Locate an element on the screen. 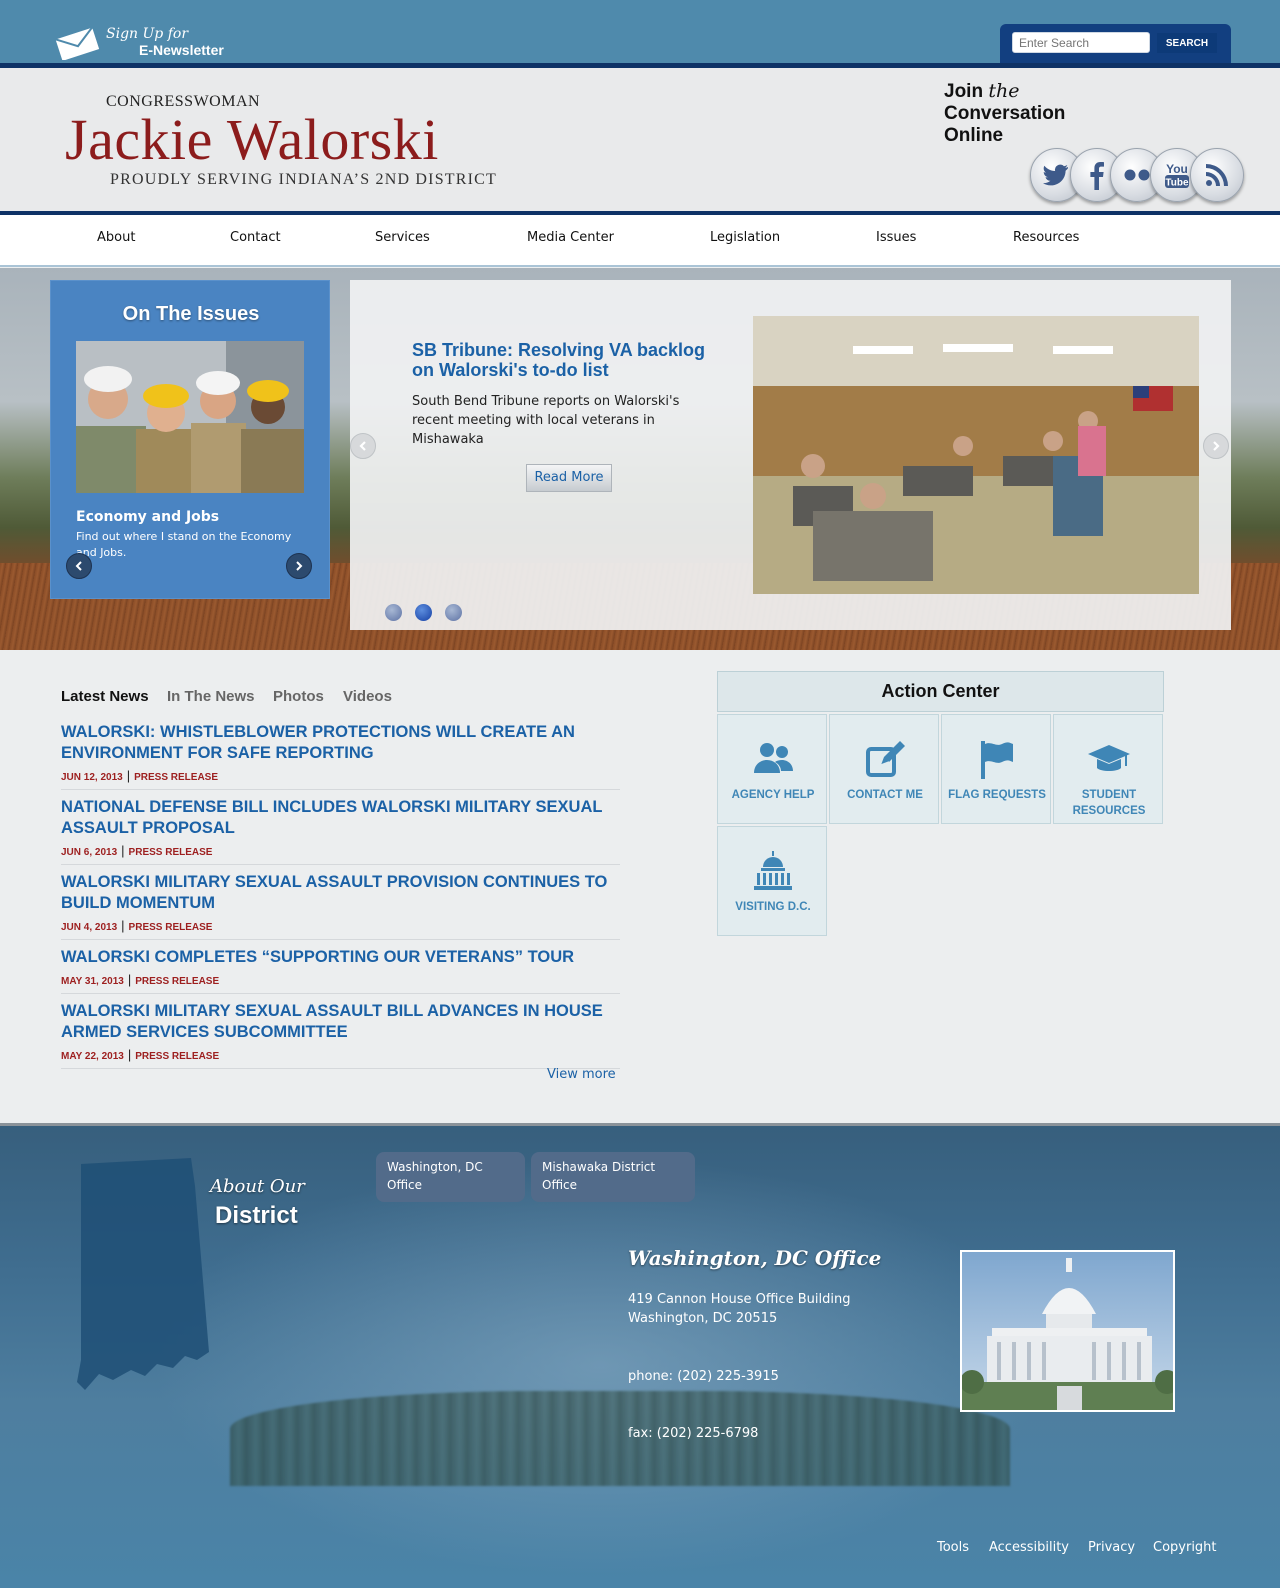  nav-services: Services is located at coordinates (402, 237).